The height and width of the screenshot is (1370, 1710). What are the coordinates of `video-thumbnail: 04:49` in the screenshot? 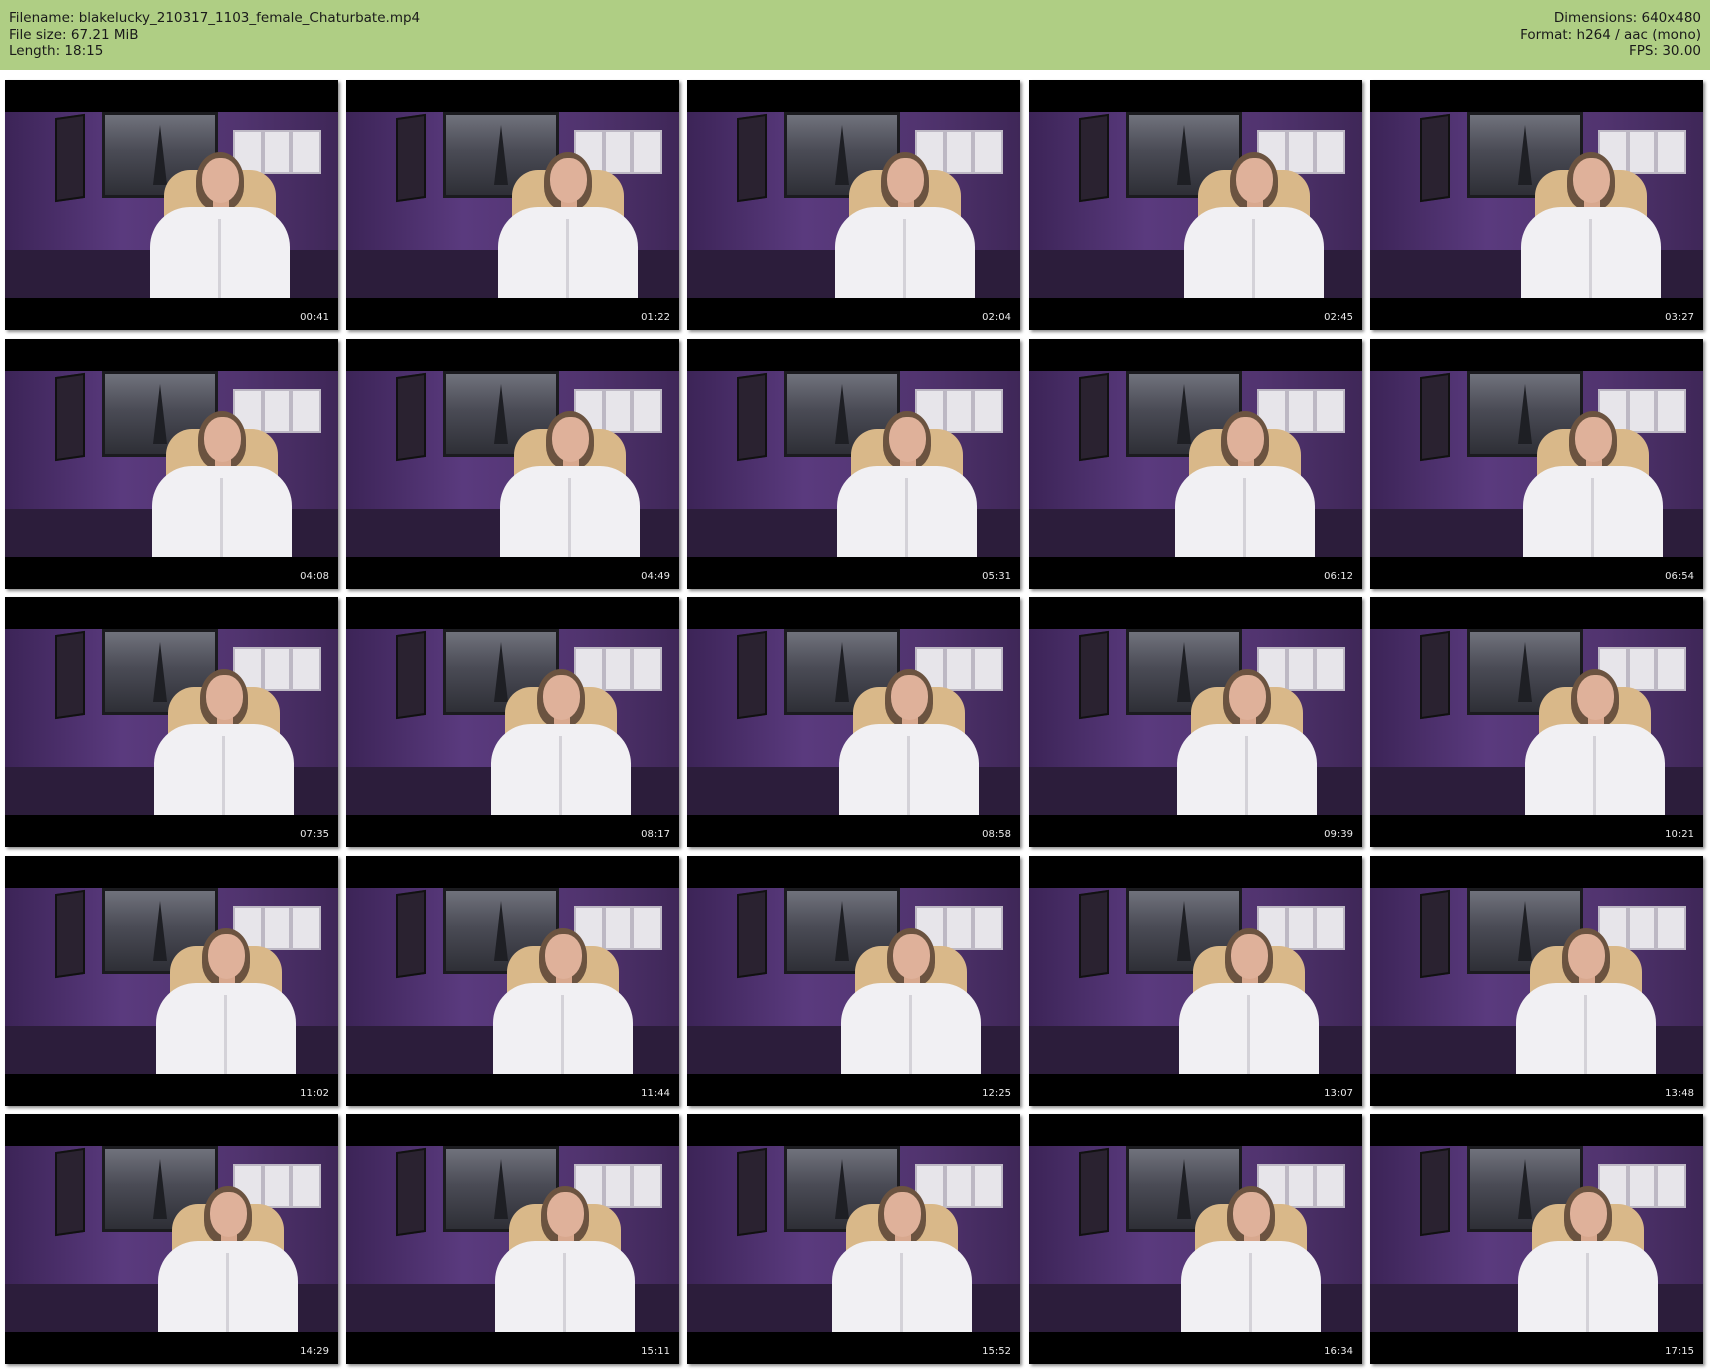 It's located at (512, 464).